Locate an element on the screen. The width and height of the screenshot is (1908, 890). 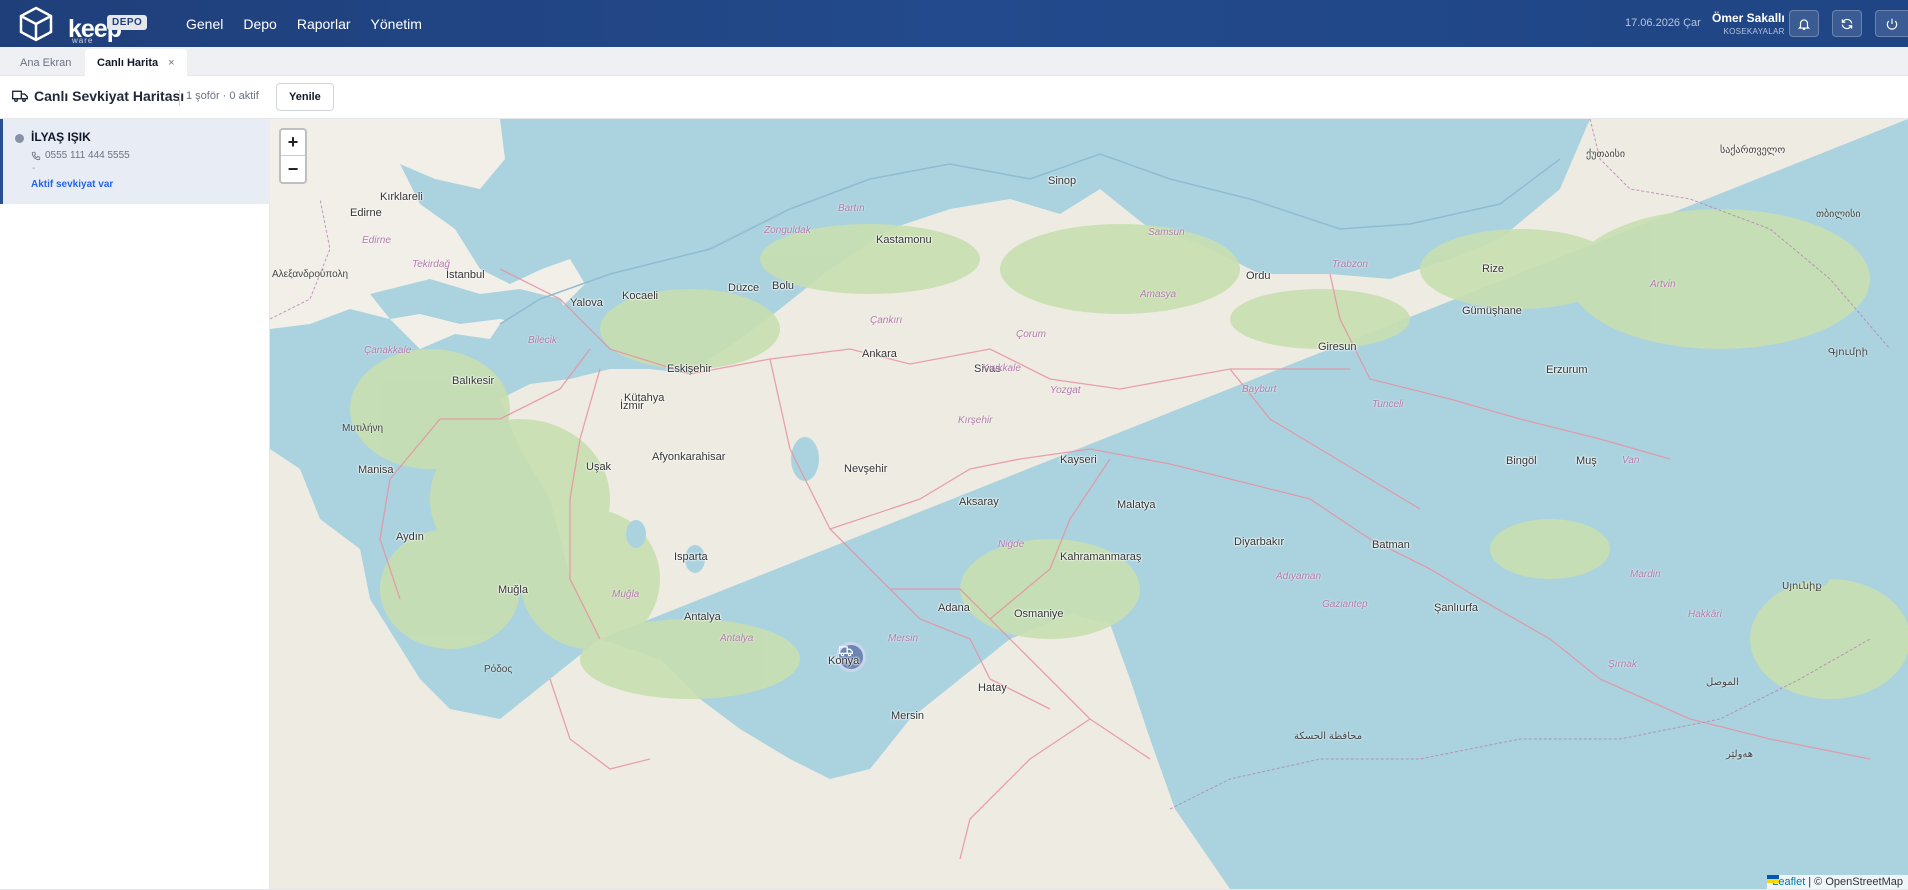
map-attribution: Leaflet | © OpenStreetMap is located at coordinates (1837, 882).